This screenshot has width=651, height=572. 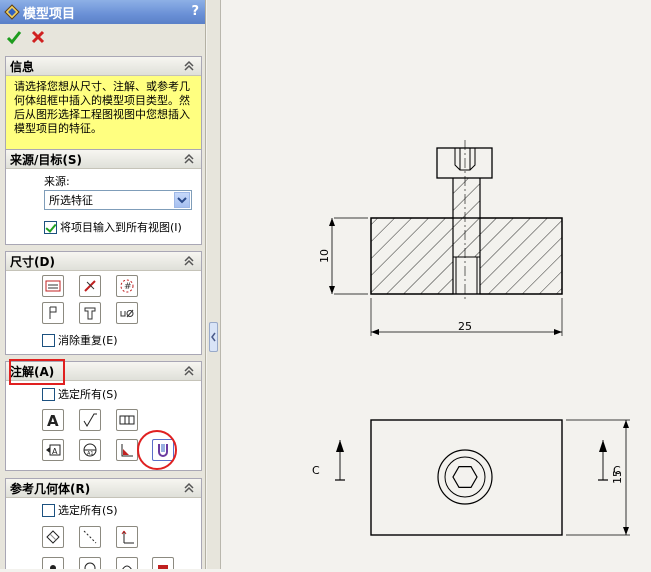 I want to click on dimension-side: 15, so click(x=598, y=477).